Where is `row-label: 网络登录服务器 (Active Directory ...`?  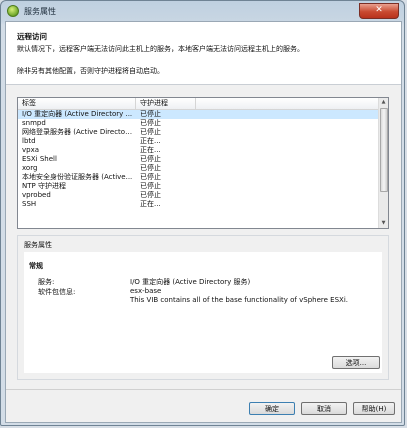 row-label: 网络登录服务器 (Active Directory ... is located at coordinates (78, 132).